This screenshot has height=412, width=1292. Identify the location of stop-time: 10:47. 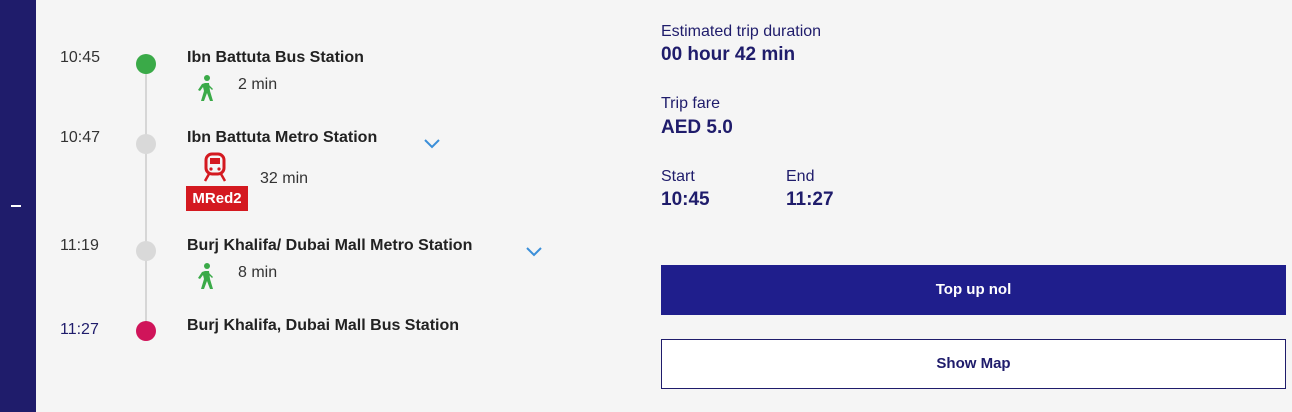
(80, 137).